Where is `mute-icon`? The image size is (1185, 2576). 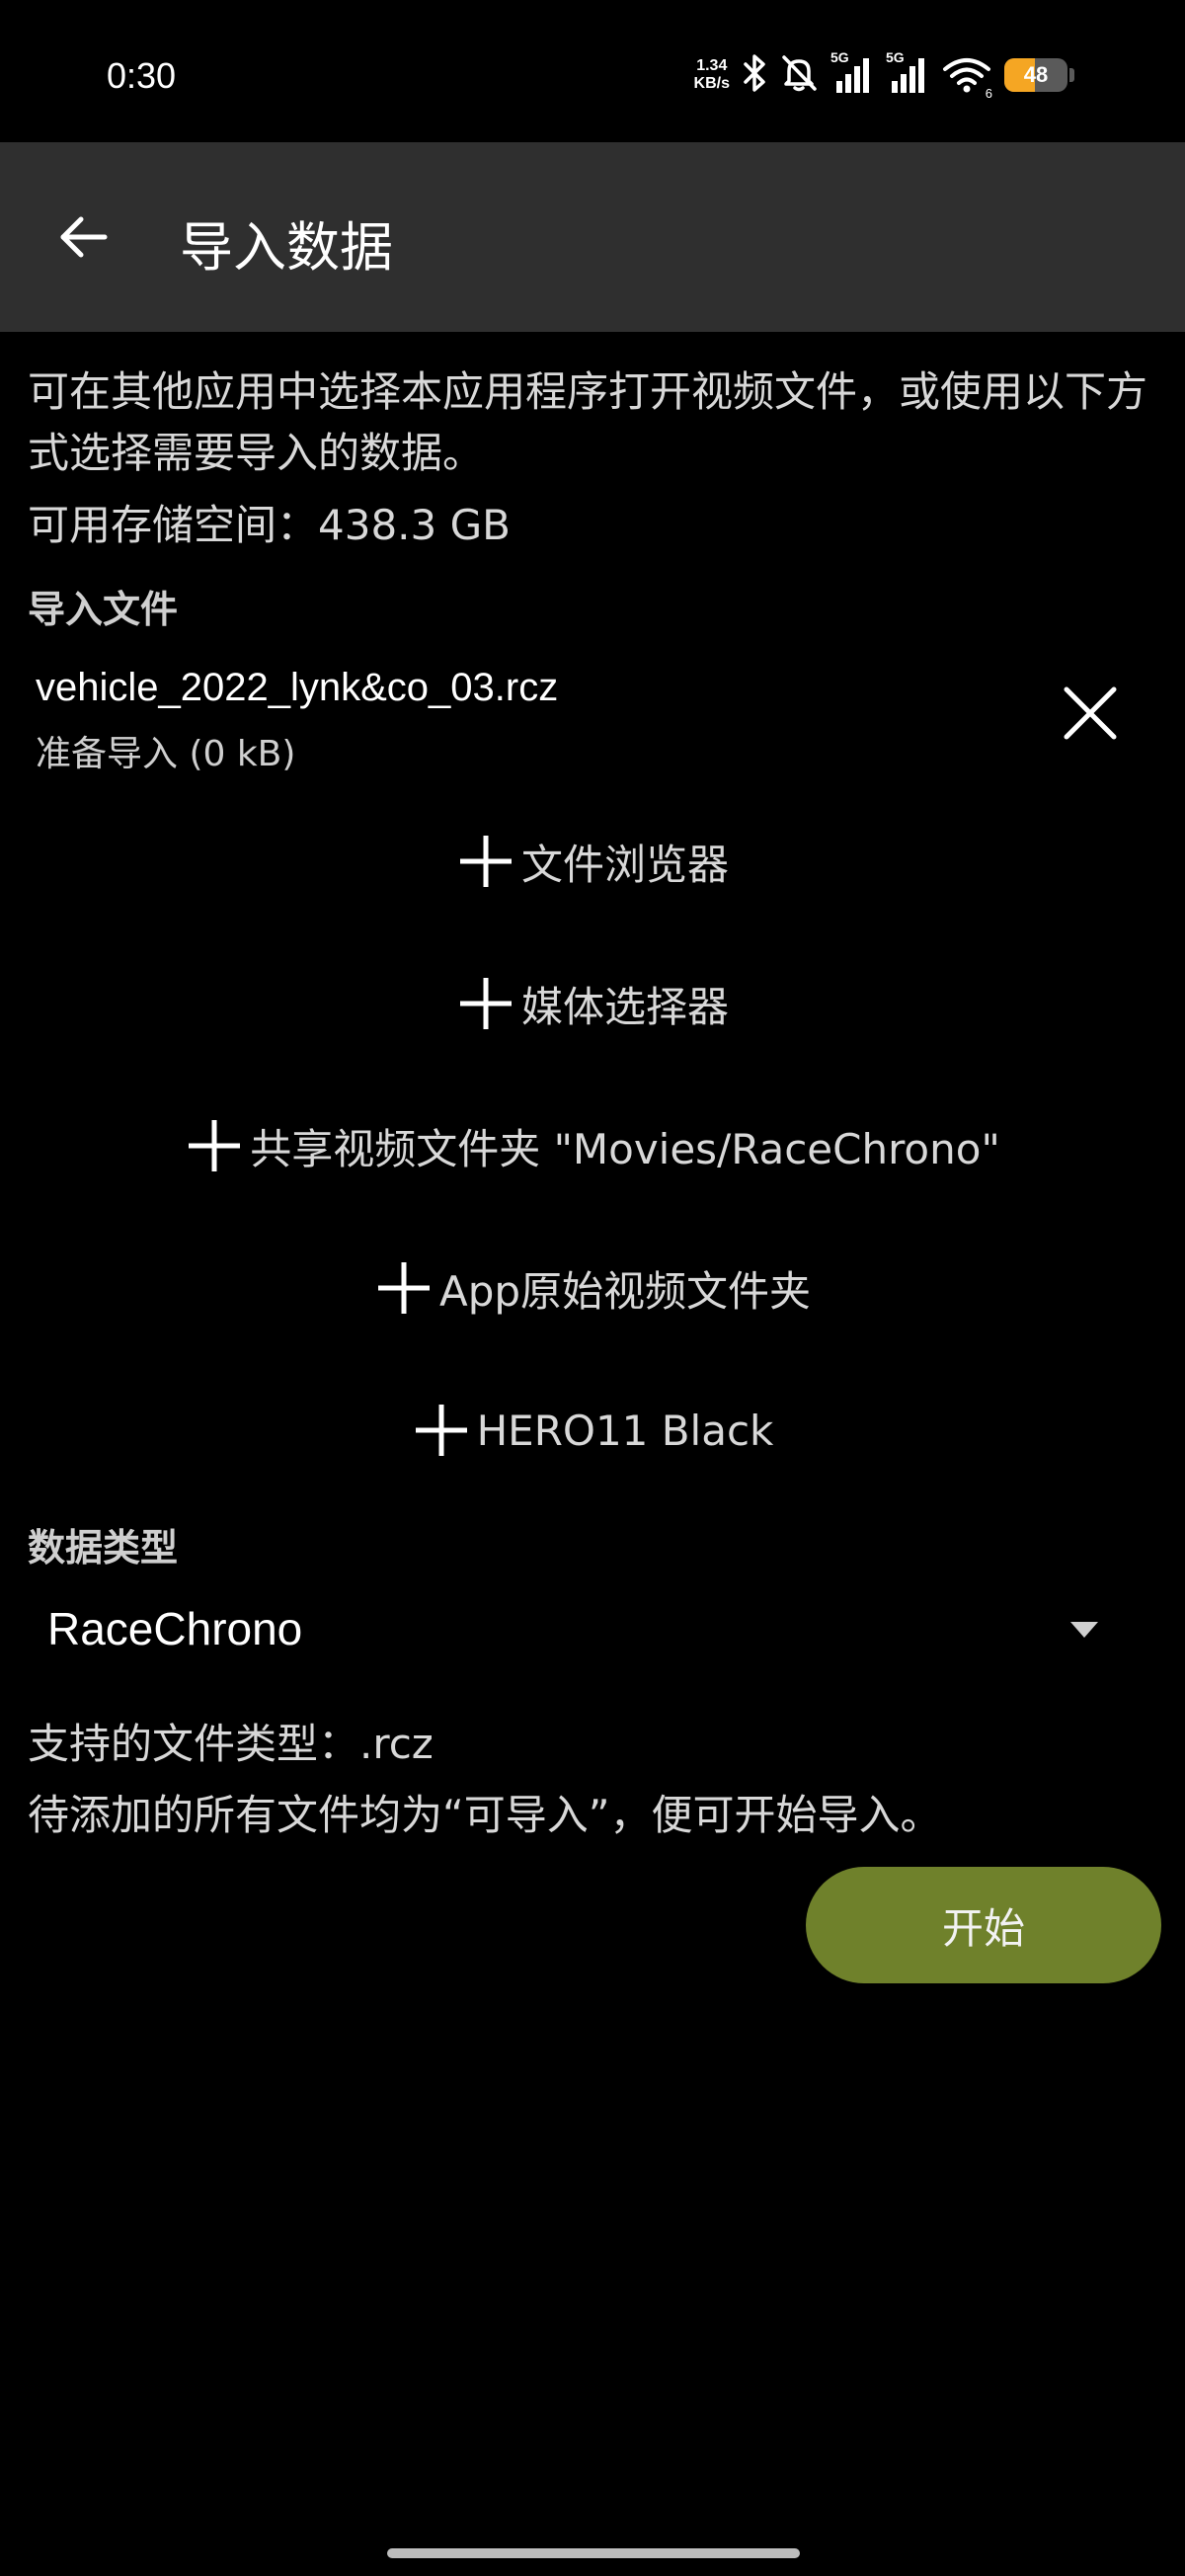 mute-icon is located at coordinates (799, 75).